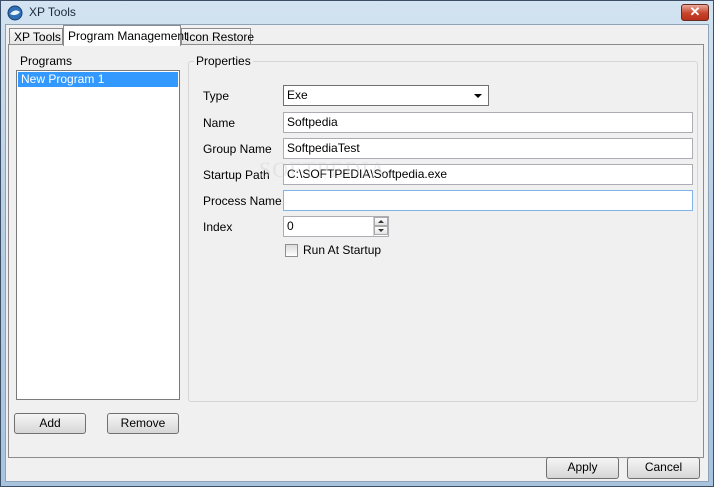  What do you see at coordinates (297, 95) in the screenshot?
I see `type-selected-value: Exe` at bounding box center [297, 95].